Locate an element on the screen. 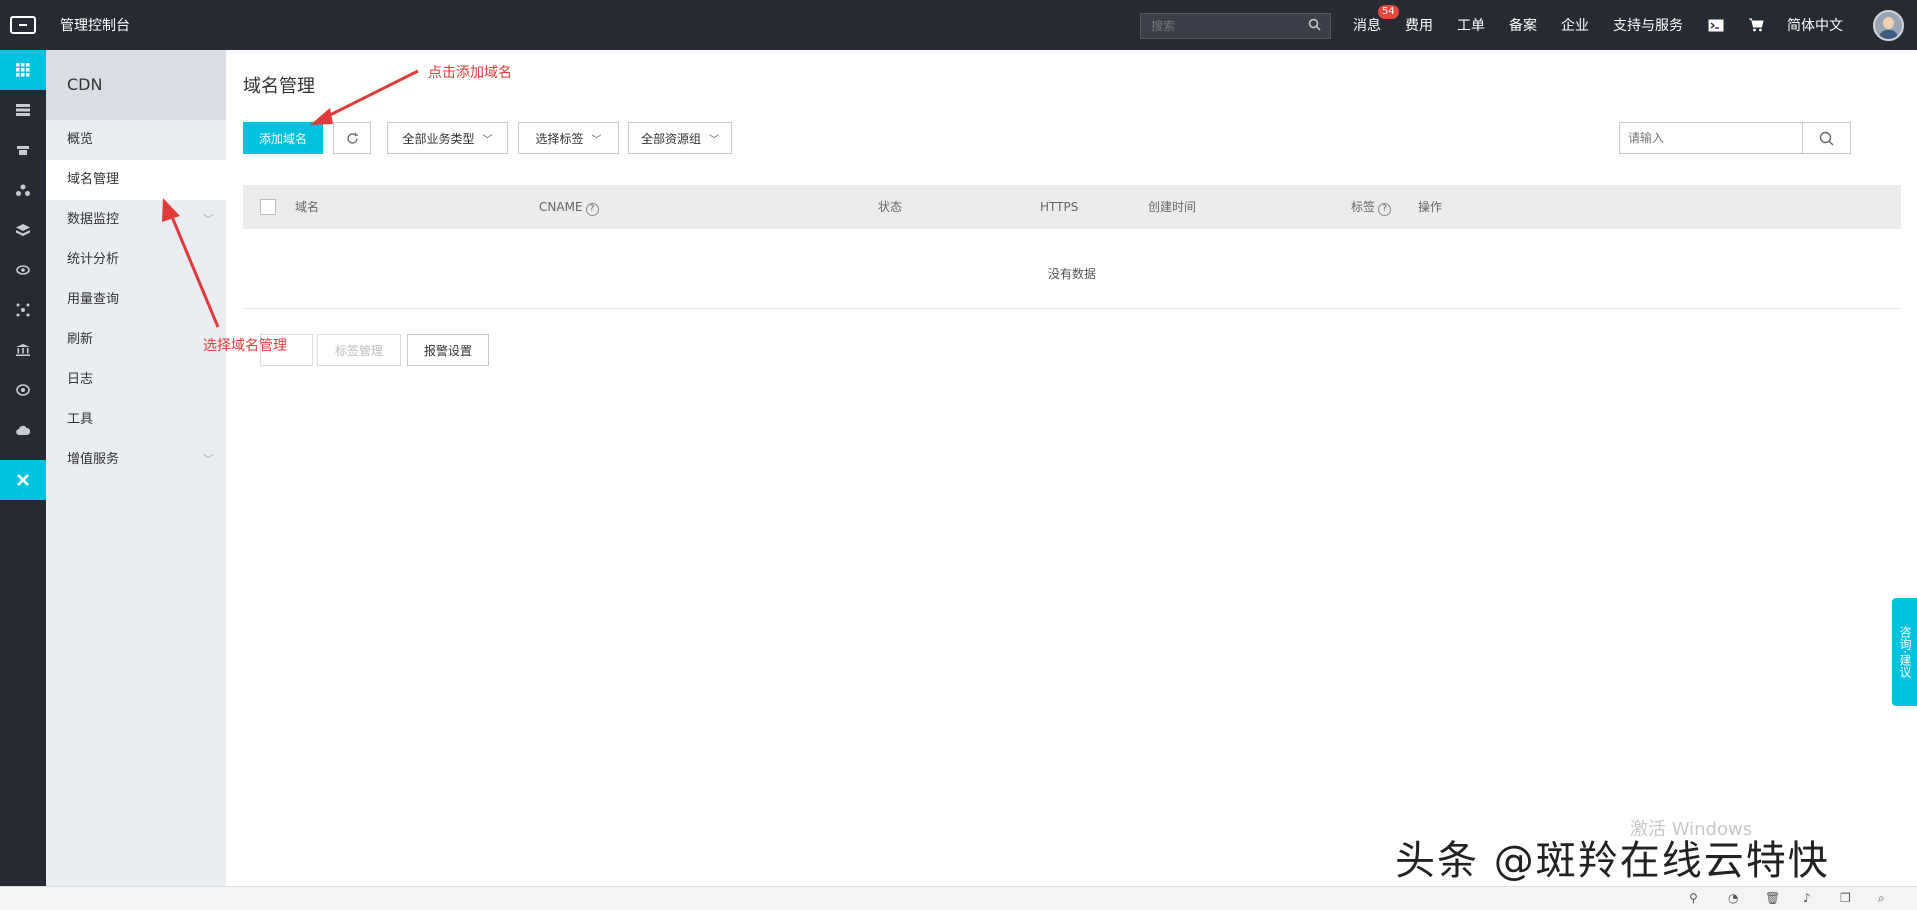 This screenshot has height=910, width=1917. table-header: 域名 CNAME? 状态 HTTPS 创建时间 标签? 操作 is located at coordinates (1072, 207).